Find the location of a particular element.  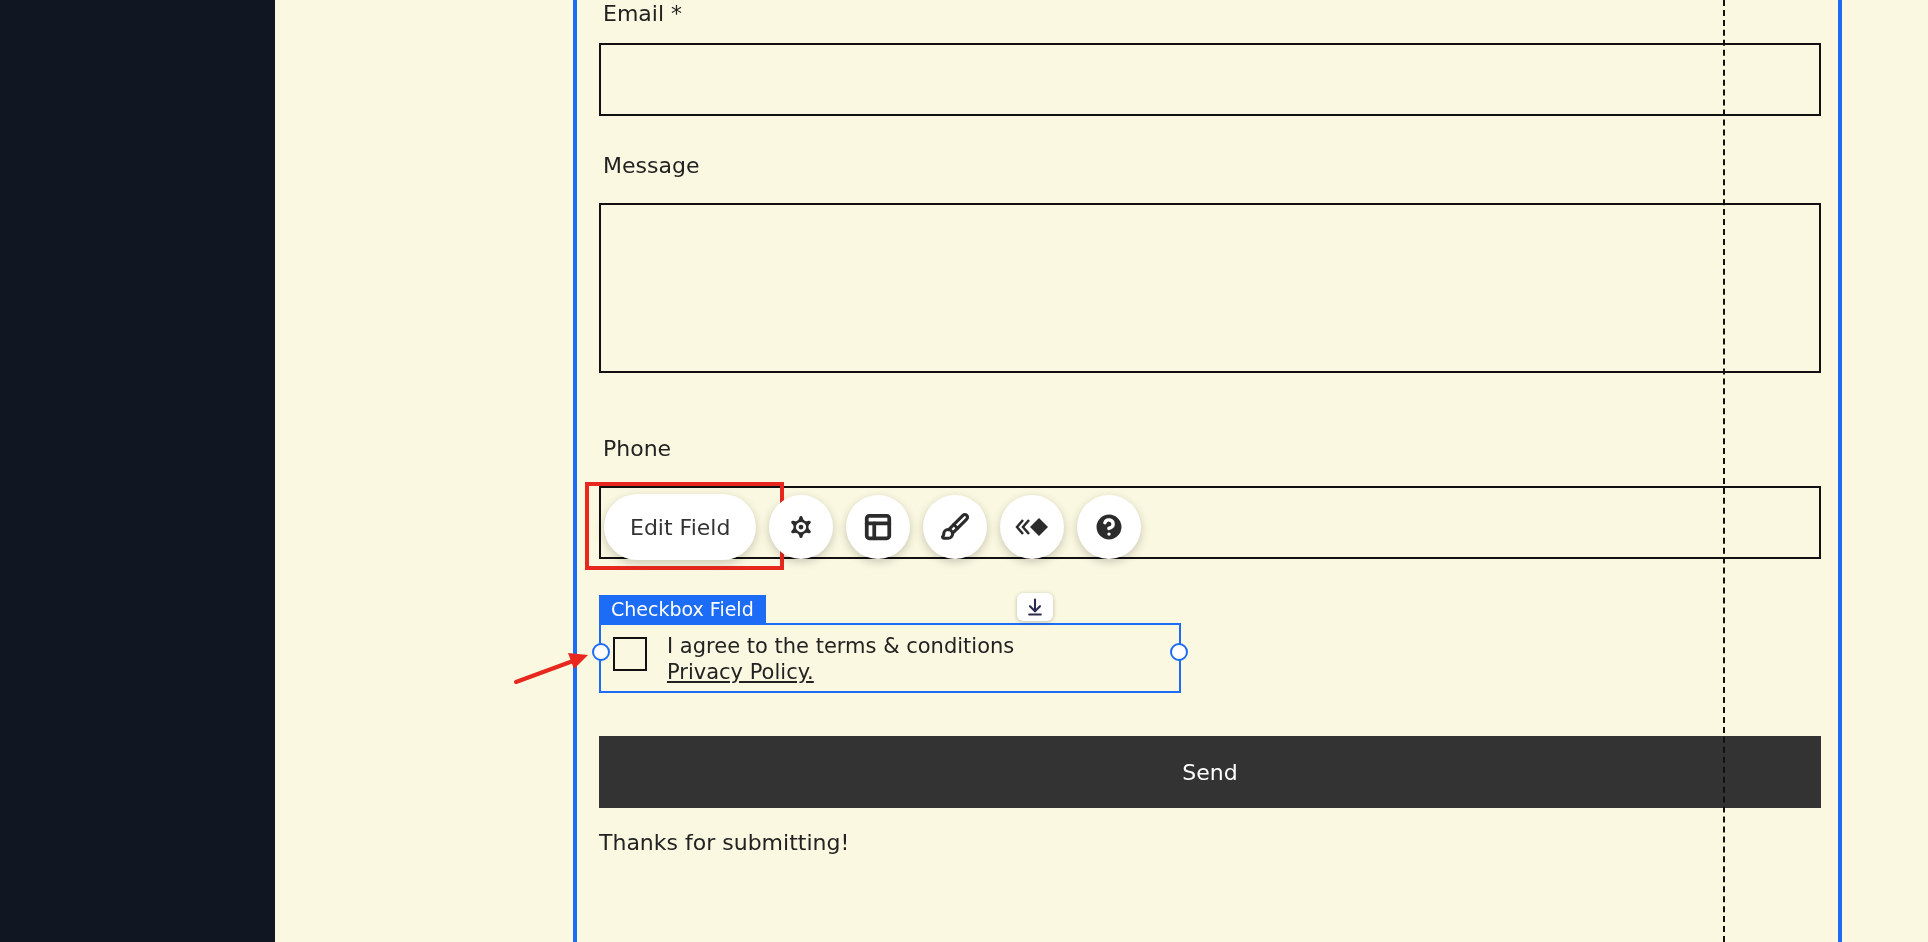

download-icon is located at coordinates (1035, 607).